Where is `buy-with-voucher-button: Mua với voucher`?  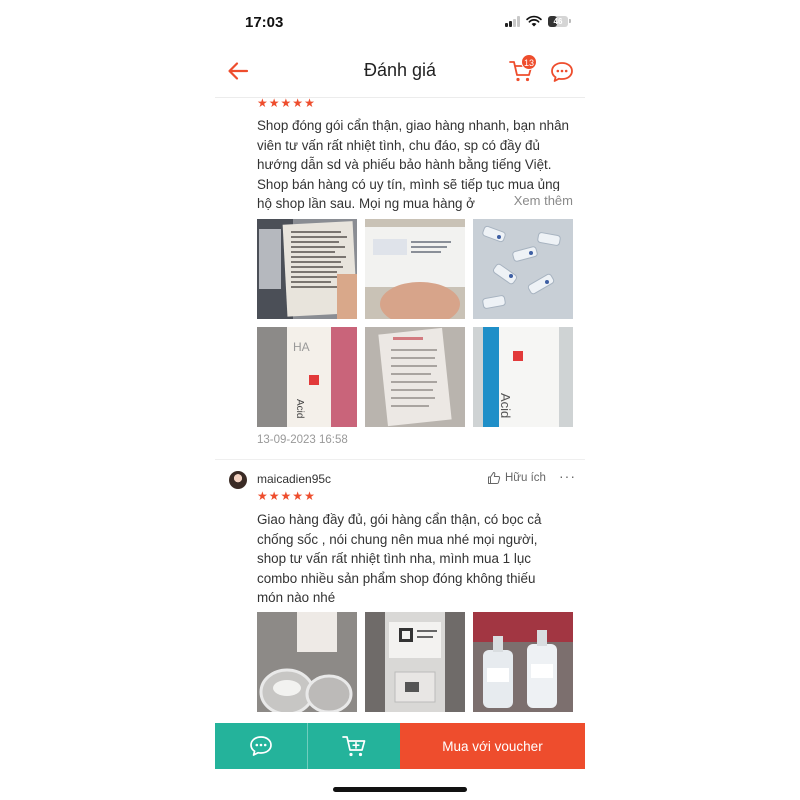 buy-with-voucher-button: Mua với voucher is located at coordinates (492, 746).